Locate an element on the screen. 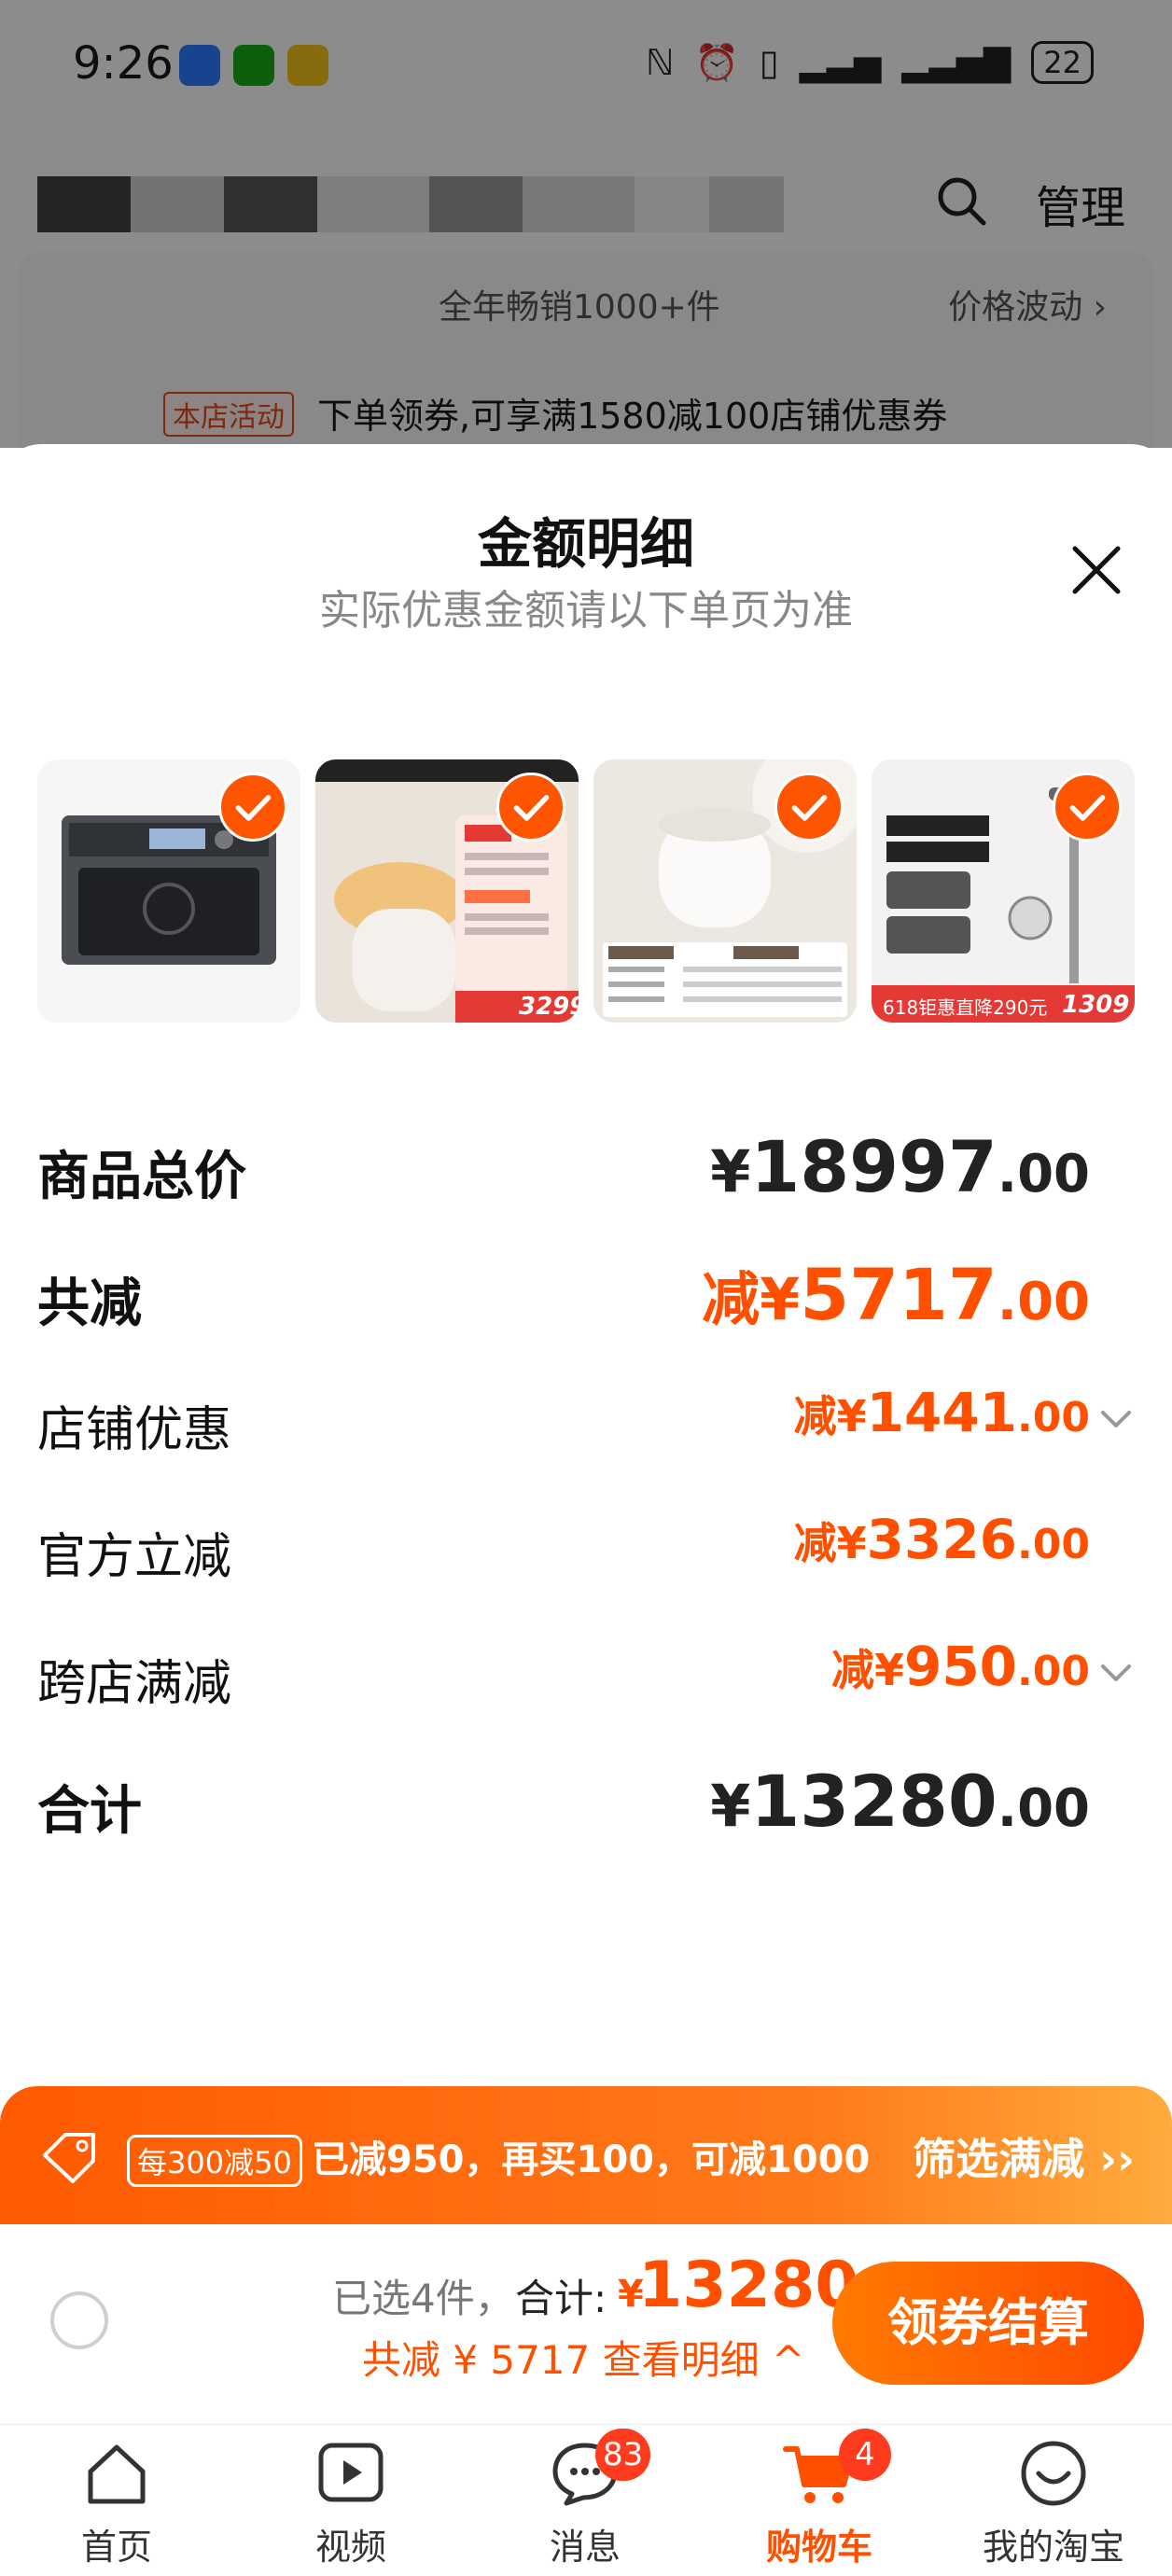 This screenshot has width=1172, height=2576. total-discount-amount: 减¥5717.00 is located at coordinates (896, 1294).